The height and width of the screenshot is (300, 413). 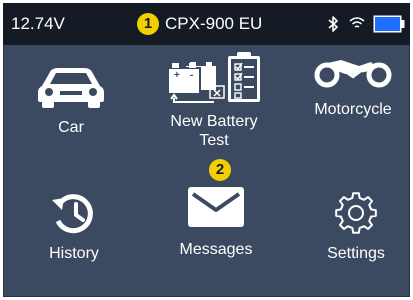 I want to click on settings-label: Settings, so click(x=356, y=253).